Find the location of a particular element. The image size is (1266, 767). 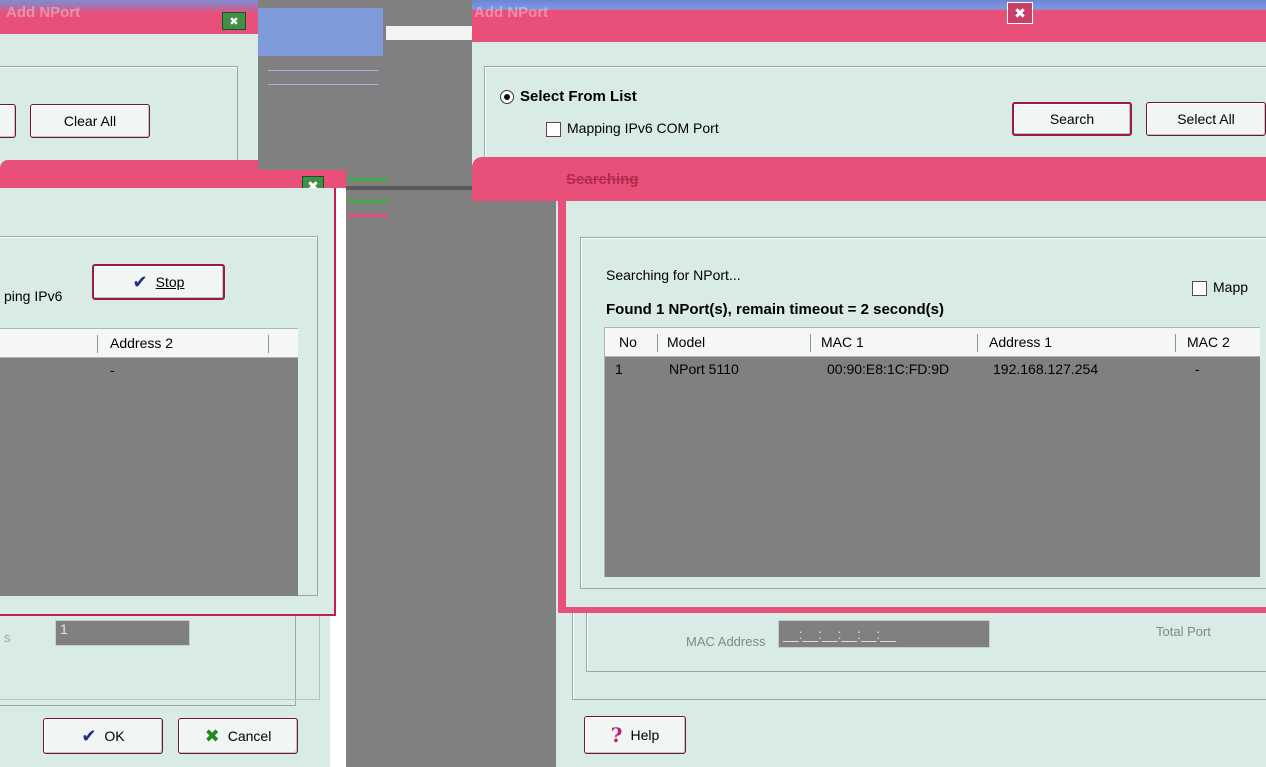

left-search-body: ping IPv6 ✔ Stop Address 2 - is located at coordinates (168, 402).